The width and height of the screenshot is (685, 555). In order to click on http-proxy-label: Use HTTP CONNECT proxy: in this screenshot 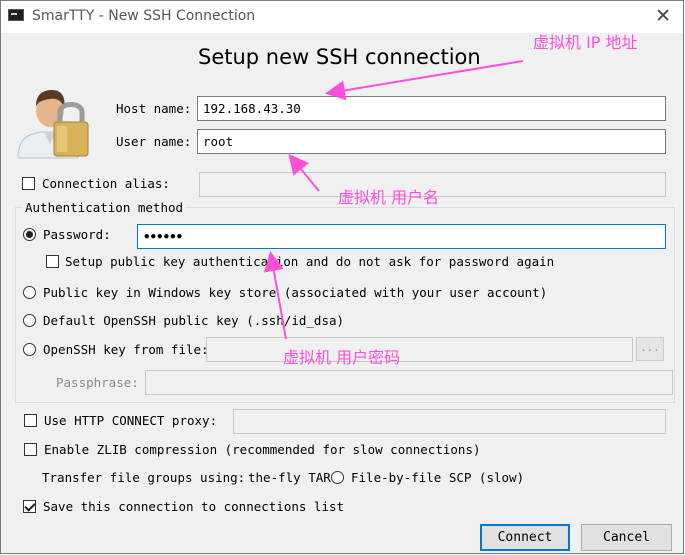, I will do `click(131, 420)`.